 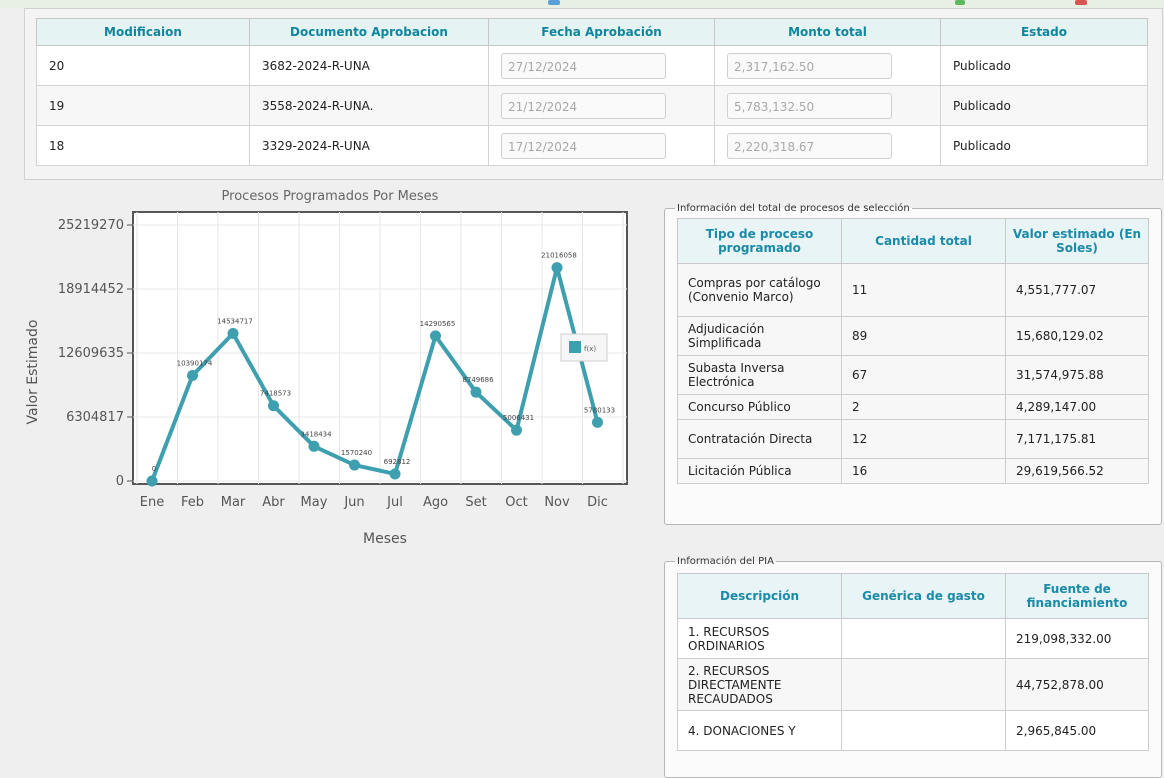 What do you see at coordinates (1077, 375) in the screenshot?
I see `valor: 31,574,975.88` at bounding box center [1077, 375].